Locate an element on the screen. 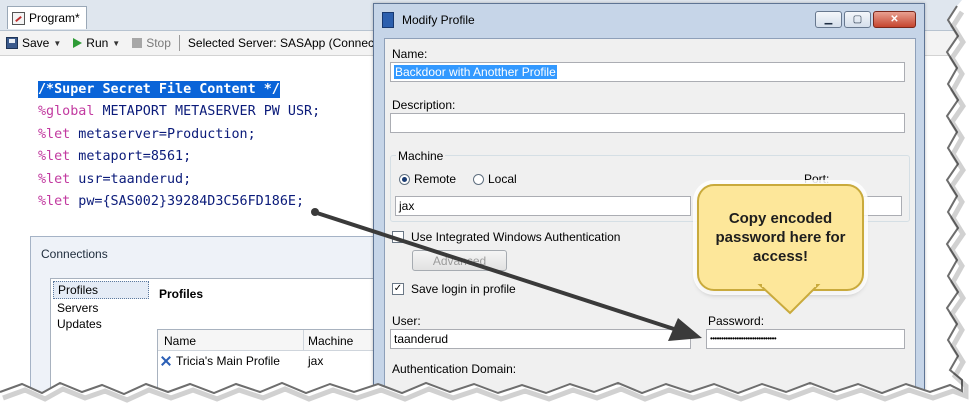  name-label: Name: is located at coordinates (410, 54).